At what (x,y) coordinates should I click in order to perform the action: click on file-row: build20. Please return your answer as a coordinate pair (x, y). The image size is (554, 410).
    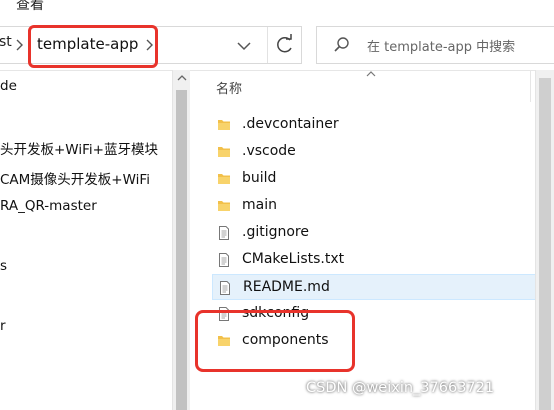
    Looking at the image, I should click on (383, 179).